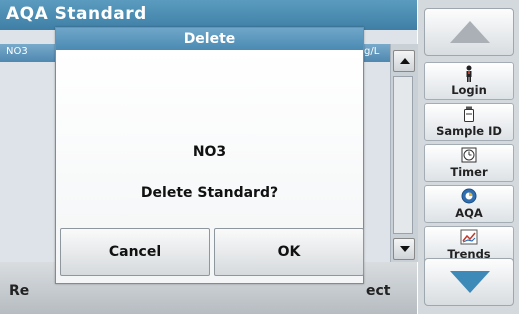  Describe the element at coordinates (469, 213) in the screenshot. I see `aqa-label: AQA` at that location.